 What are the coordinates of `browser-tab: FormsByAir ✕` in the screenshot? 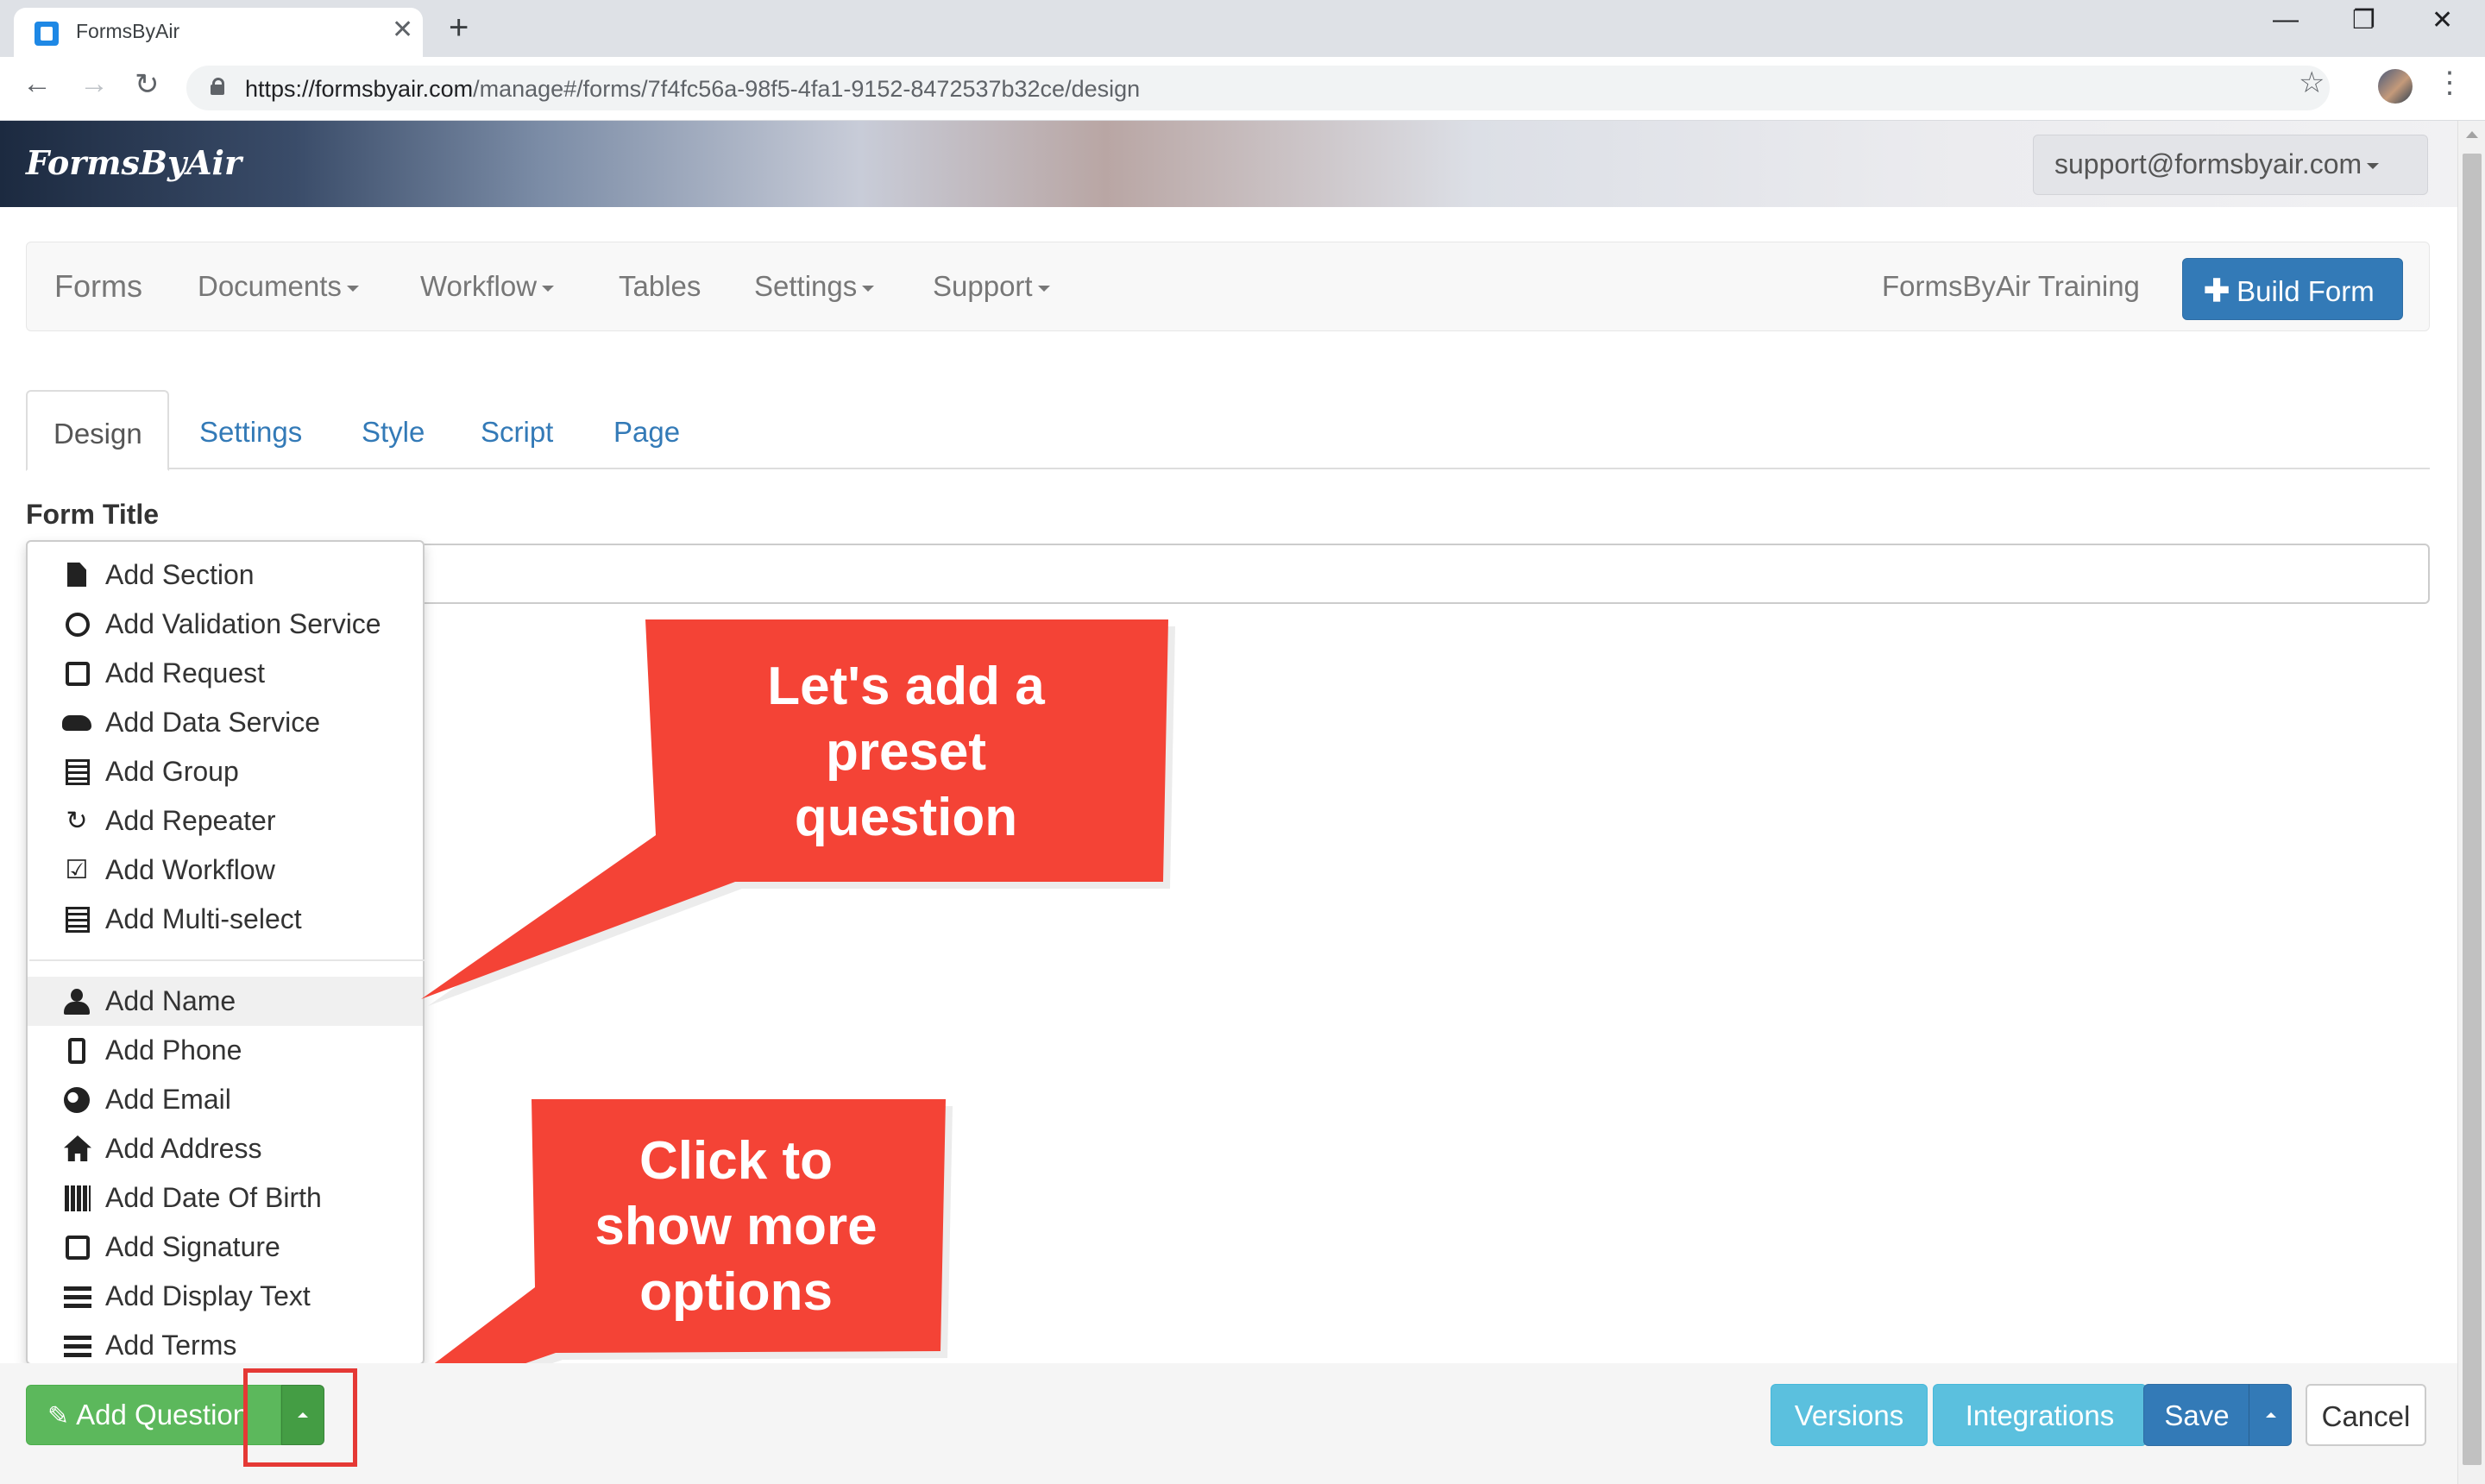 It's located at (218, 32).